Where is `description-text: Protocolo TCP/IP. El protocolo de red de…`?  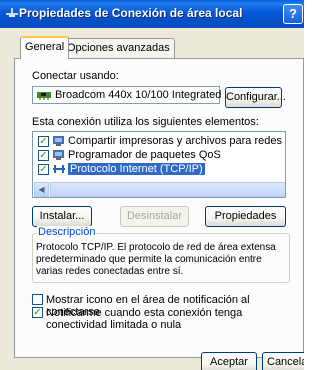
description-text: Protocolo TCP/IP. El protocolo de red de… is located at coordinates (156, 259).